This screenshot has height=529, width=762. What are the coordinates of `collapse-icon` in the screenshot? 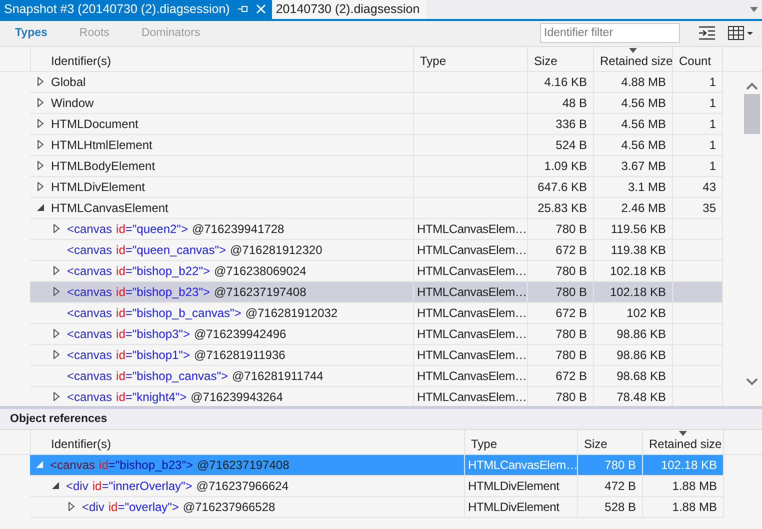 It's located at (707, 33).